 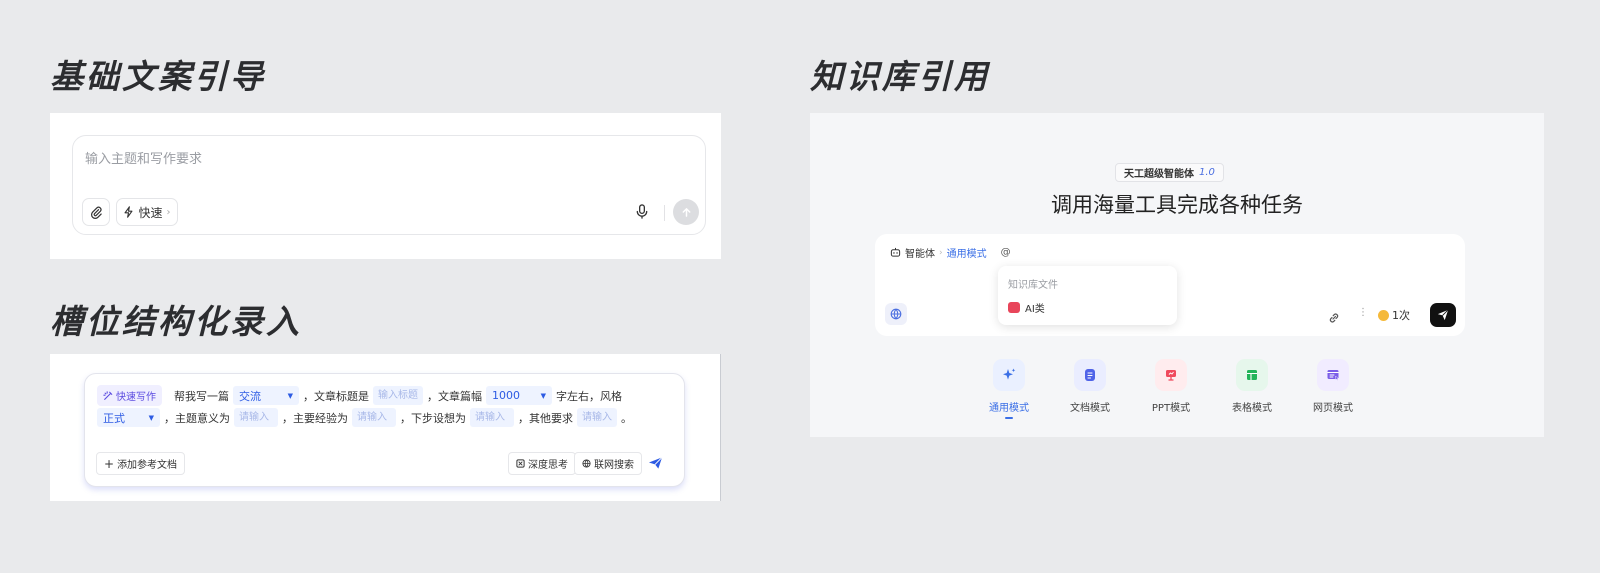 What do you see at coordinates (197, 418) in the screenshot?
I see `slot-text: ，主题意义为` at bounding box center [197, 418].